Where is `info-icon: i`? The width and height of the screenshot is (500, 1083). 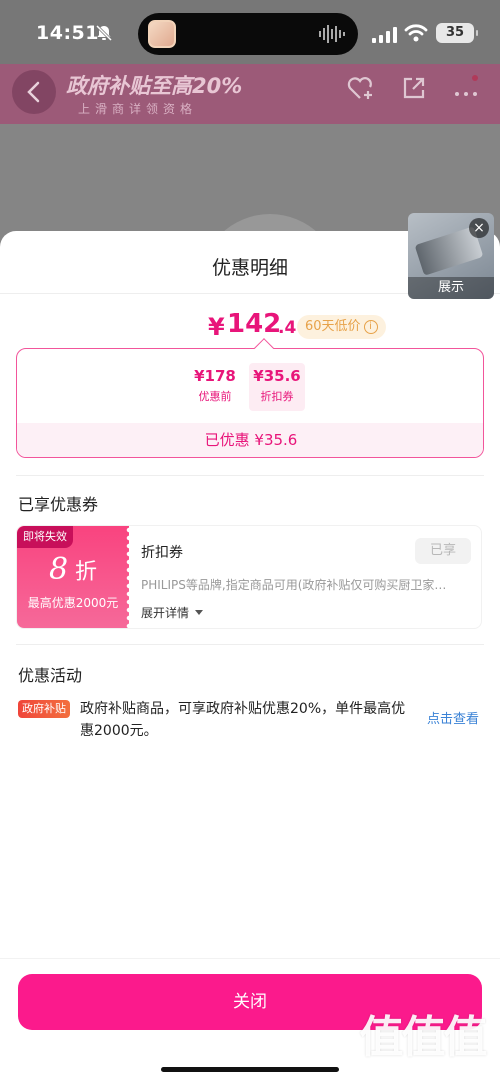 info-icon: i is located at coordinates (370, 327).